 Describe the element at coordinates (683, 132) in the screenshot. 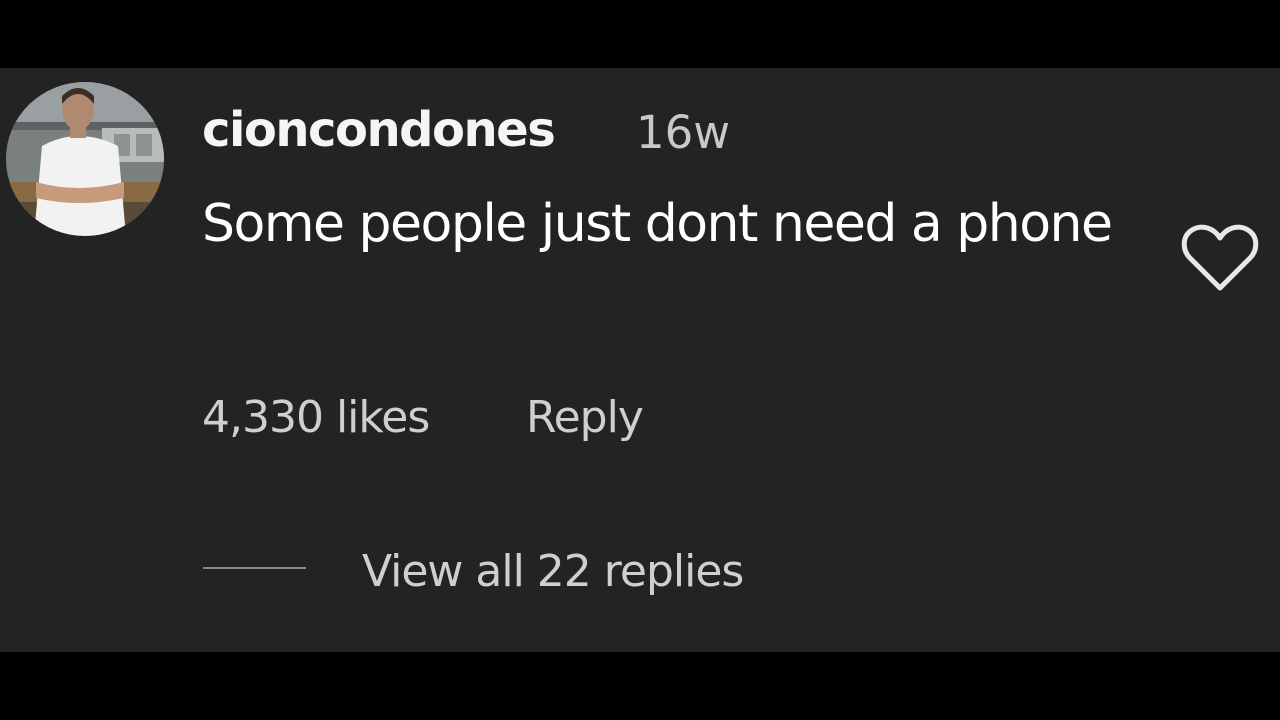

I see `timestamp: 16w` at that location.